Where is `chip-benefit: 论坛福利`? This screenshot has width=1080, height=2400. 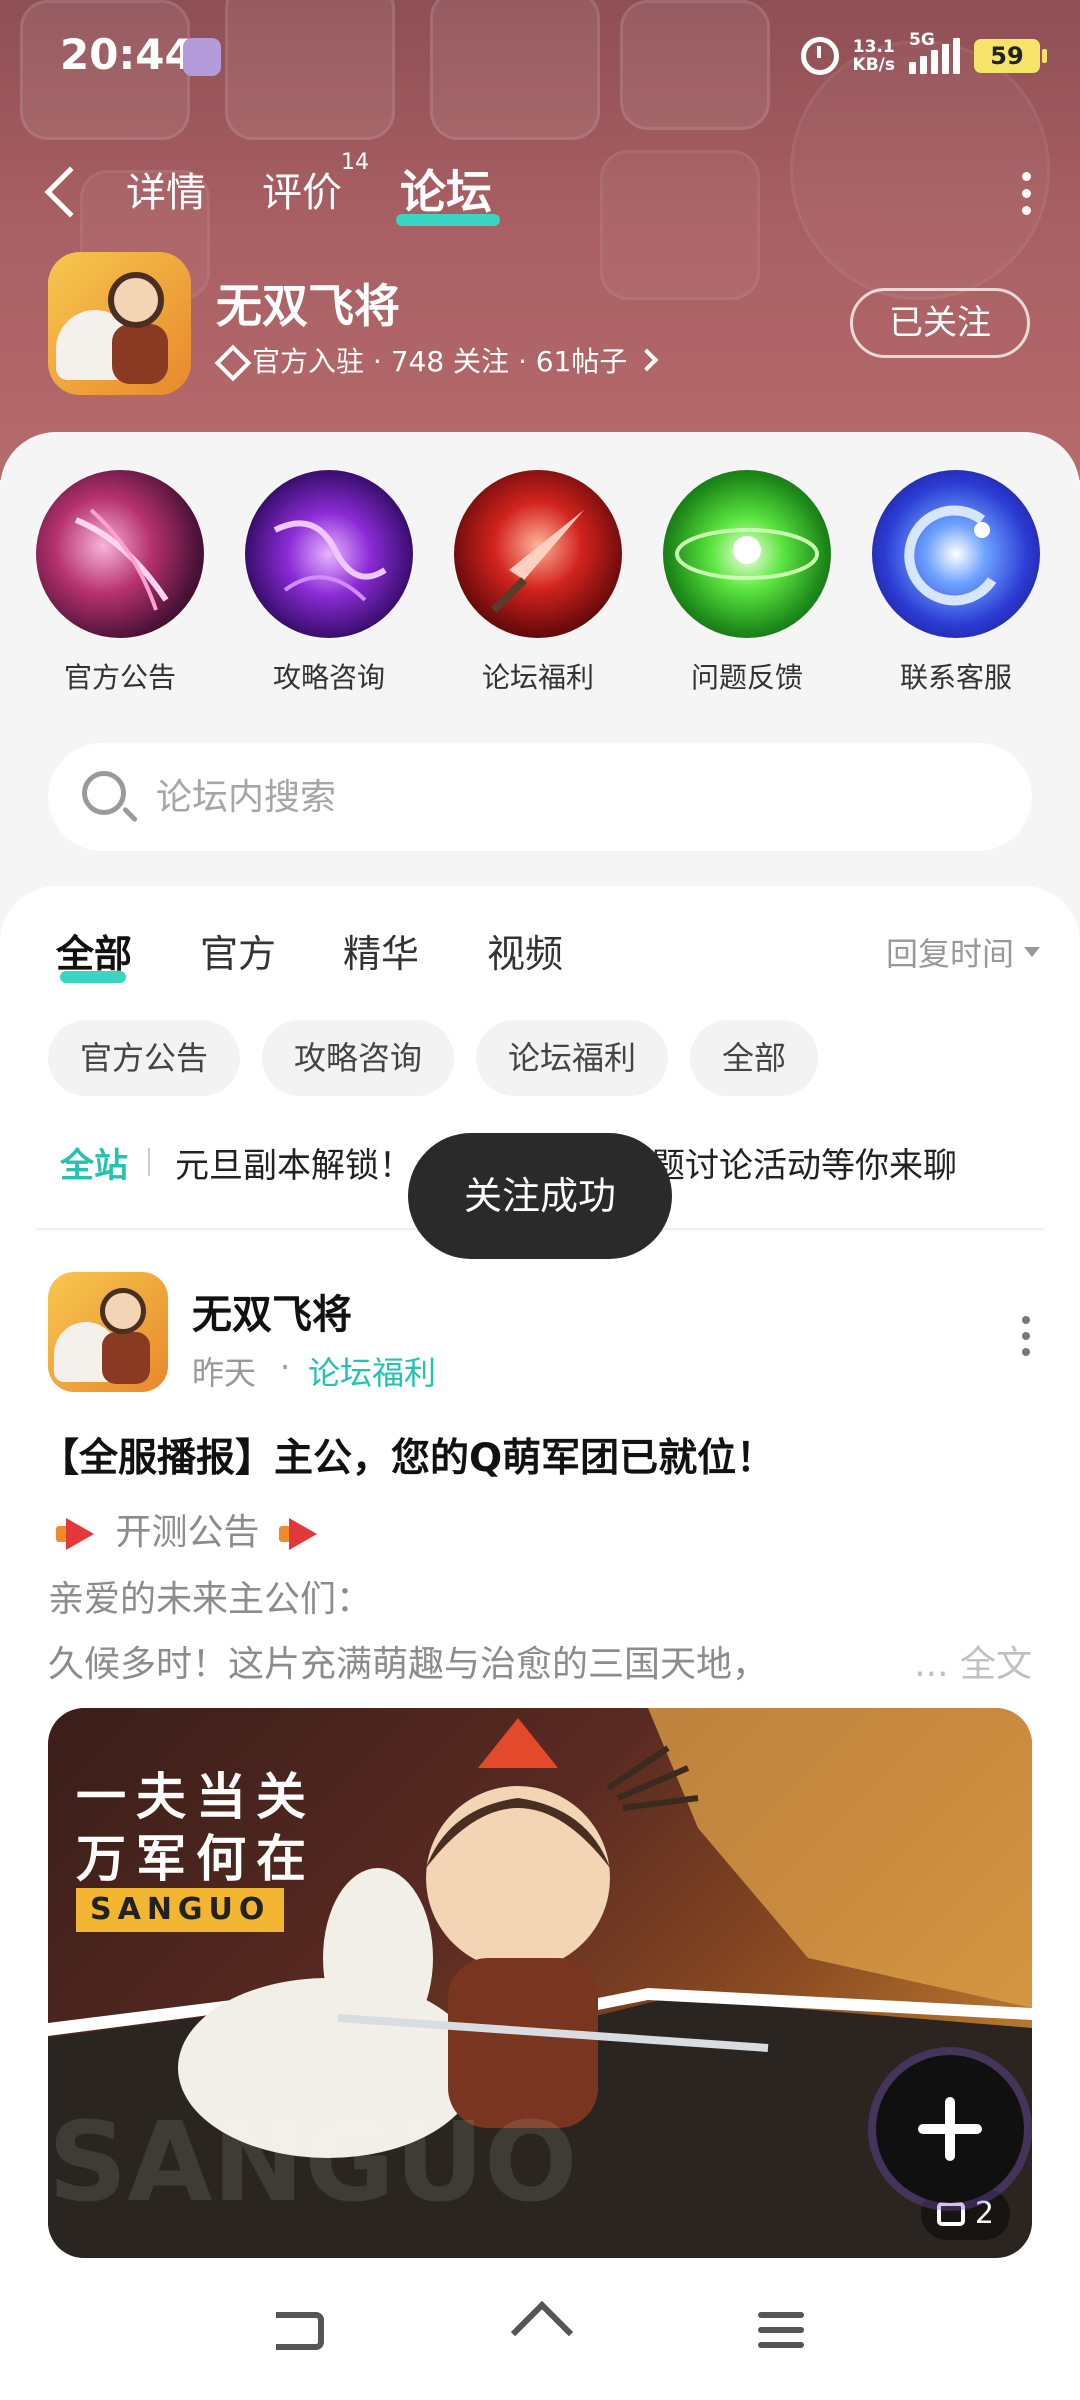
chip-benefit: 论坛福利 is located at coordinates (572, 1058).